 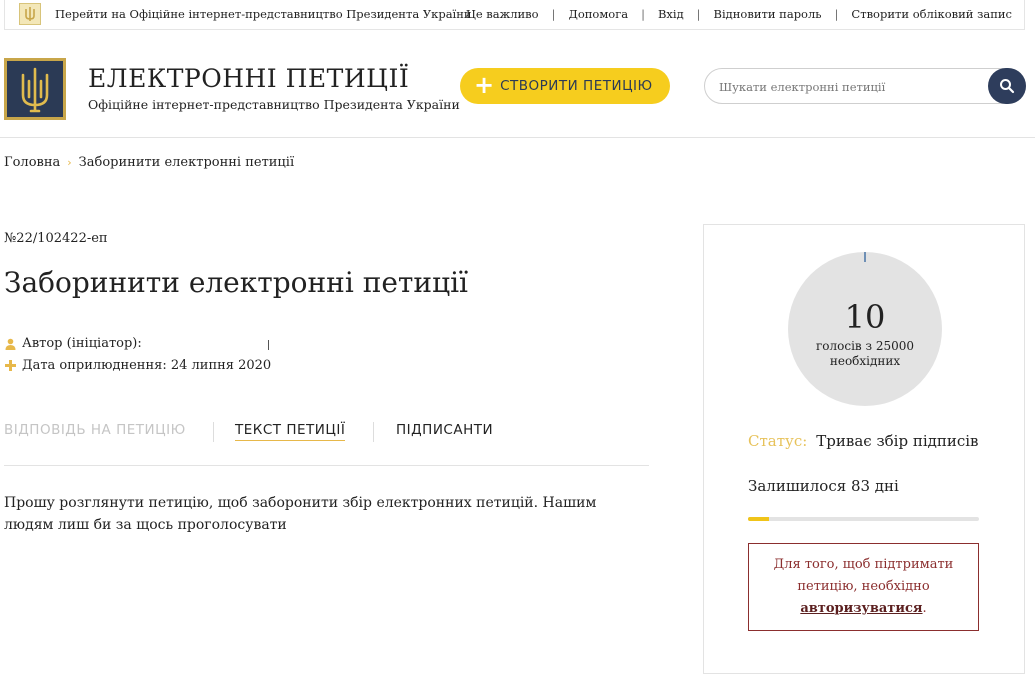 What do you see at coordinates (823, 486) in the screenshot?
I see `days-remaining: Залишилося 83 дні` at bounding box center [823, 486].